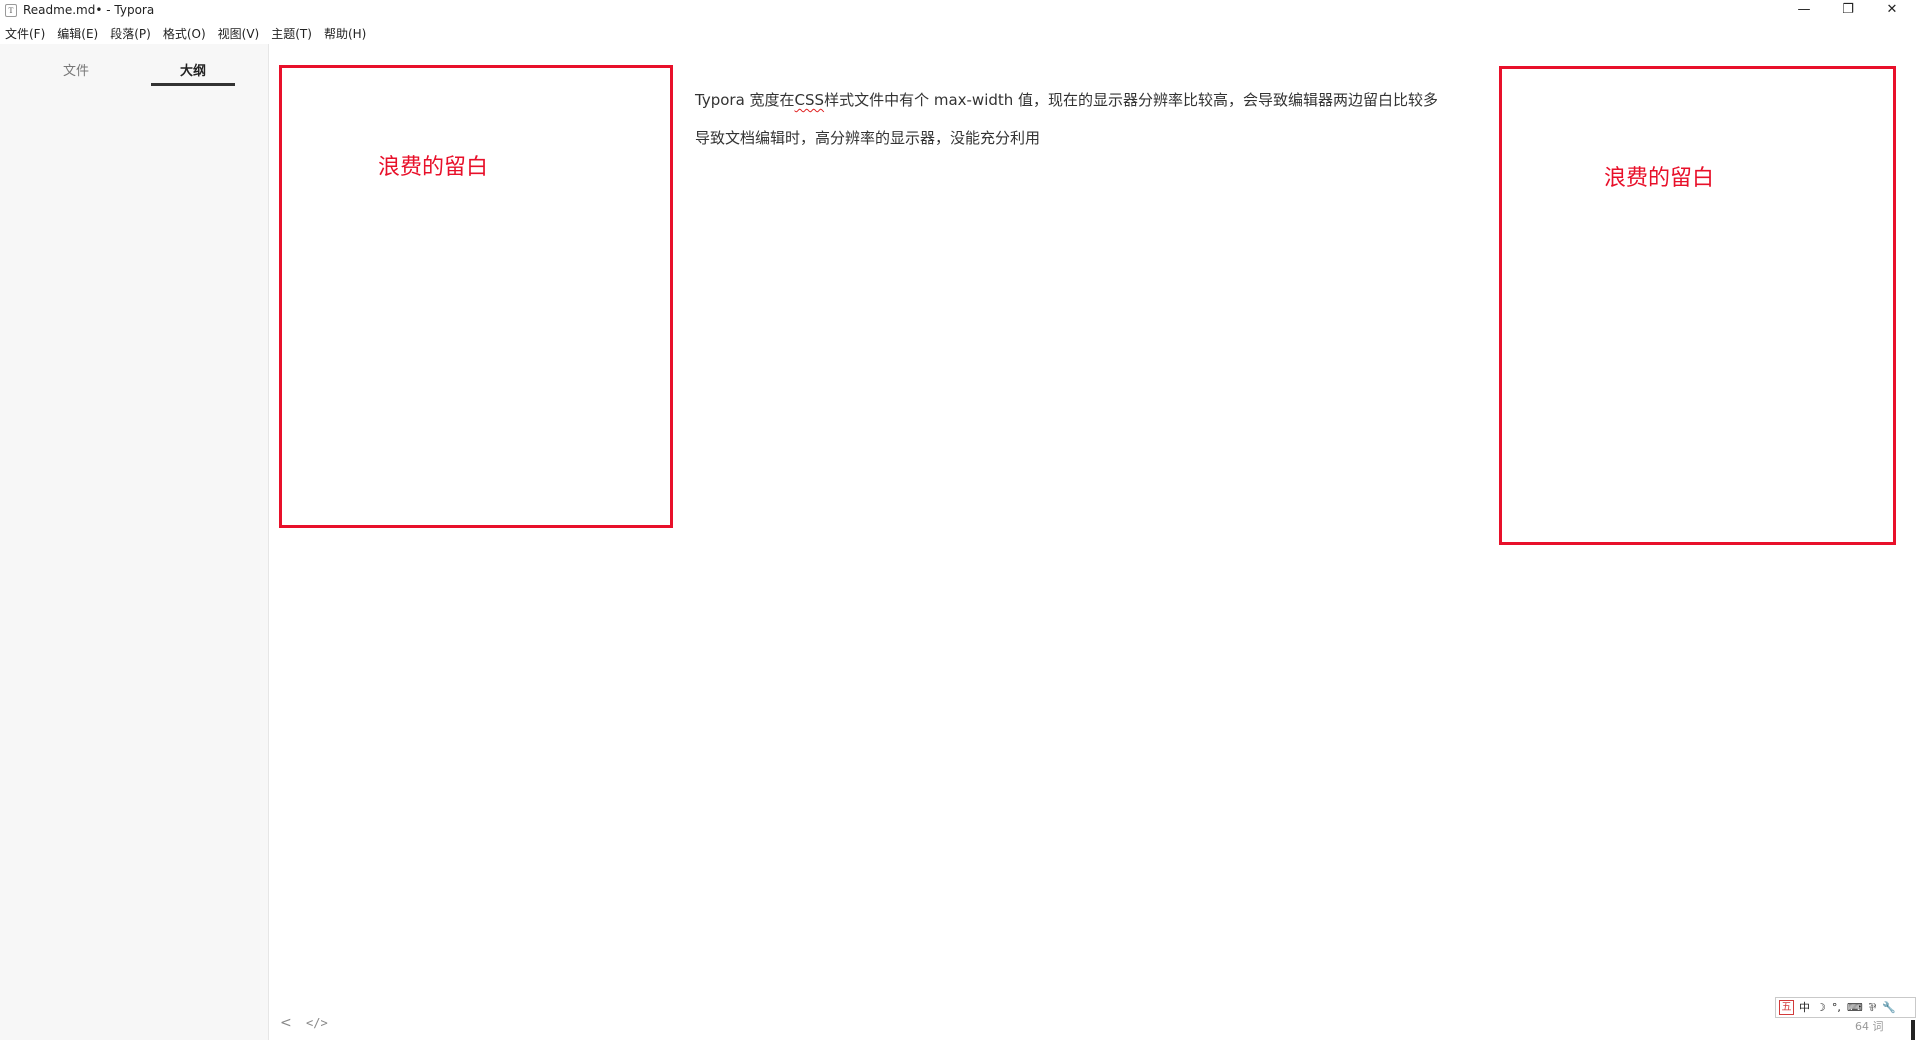 The height and width of the screenshot is (1040, 1916). Describe the element at coordinates (1786, 1007) in the screenshot. I see `ime-logo-icon: 五` at that location.